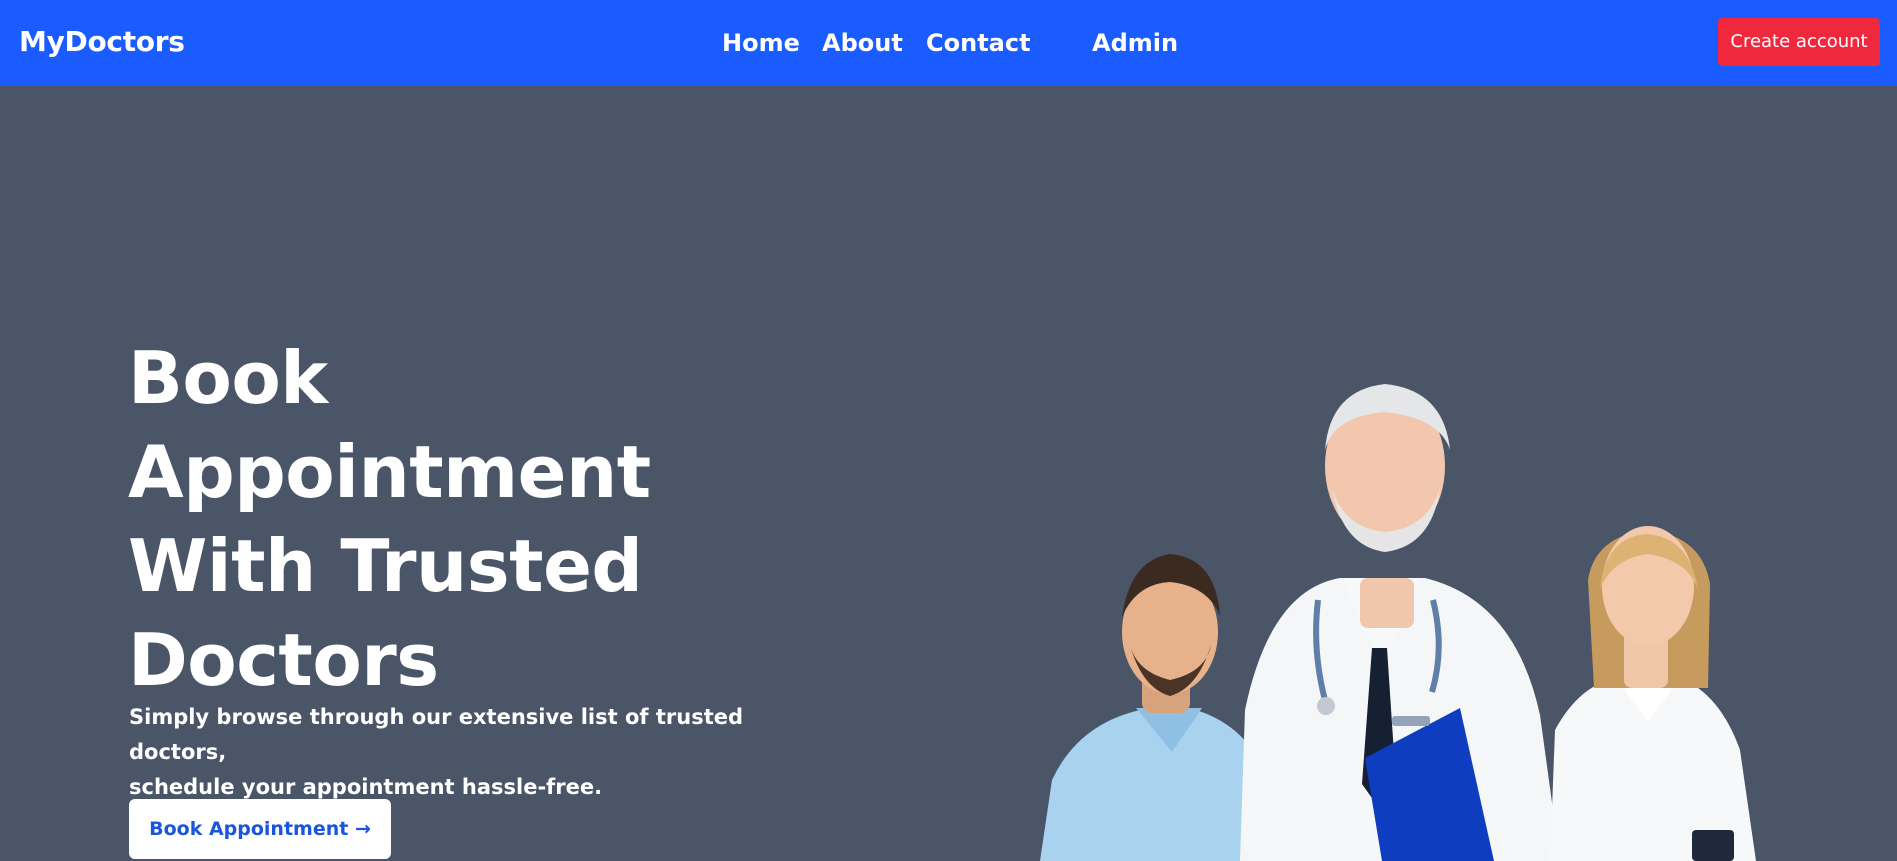  Describe the element at coordinates (1135, 43) in the screenshot. I see `nav-link-admin: Admin` at that location.